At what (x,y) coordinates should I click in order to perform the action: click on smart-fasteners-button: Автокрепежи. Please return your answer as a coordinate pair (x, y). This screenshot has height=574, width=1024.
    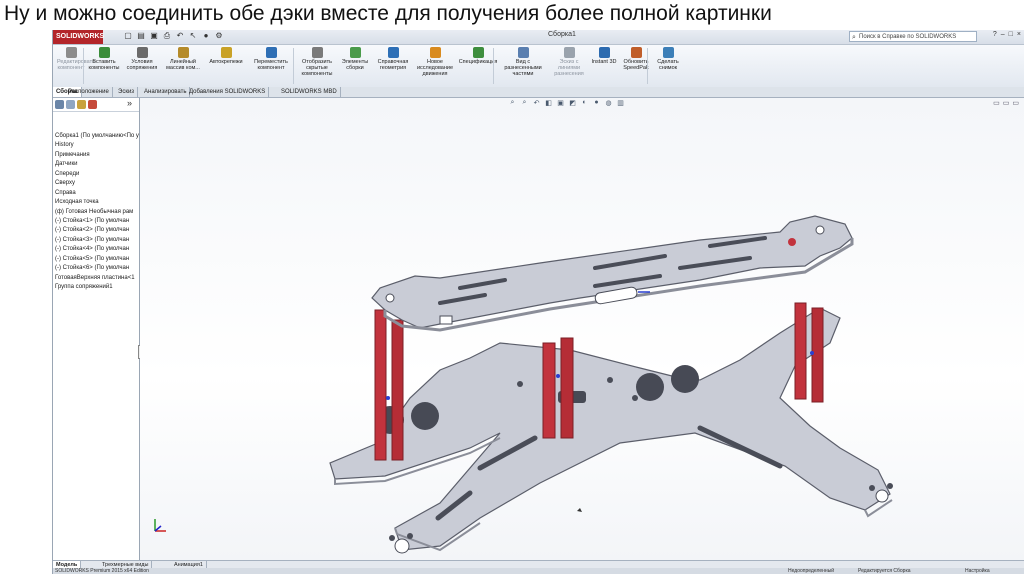
    Looking at the image, I should click on (226, 56).